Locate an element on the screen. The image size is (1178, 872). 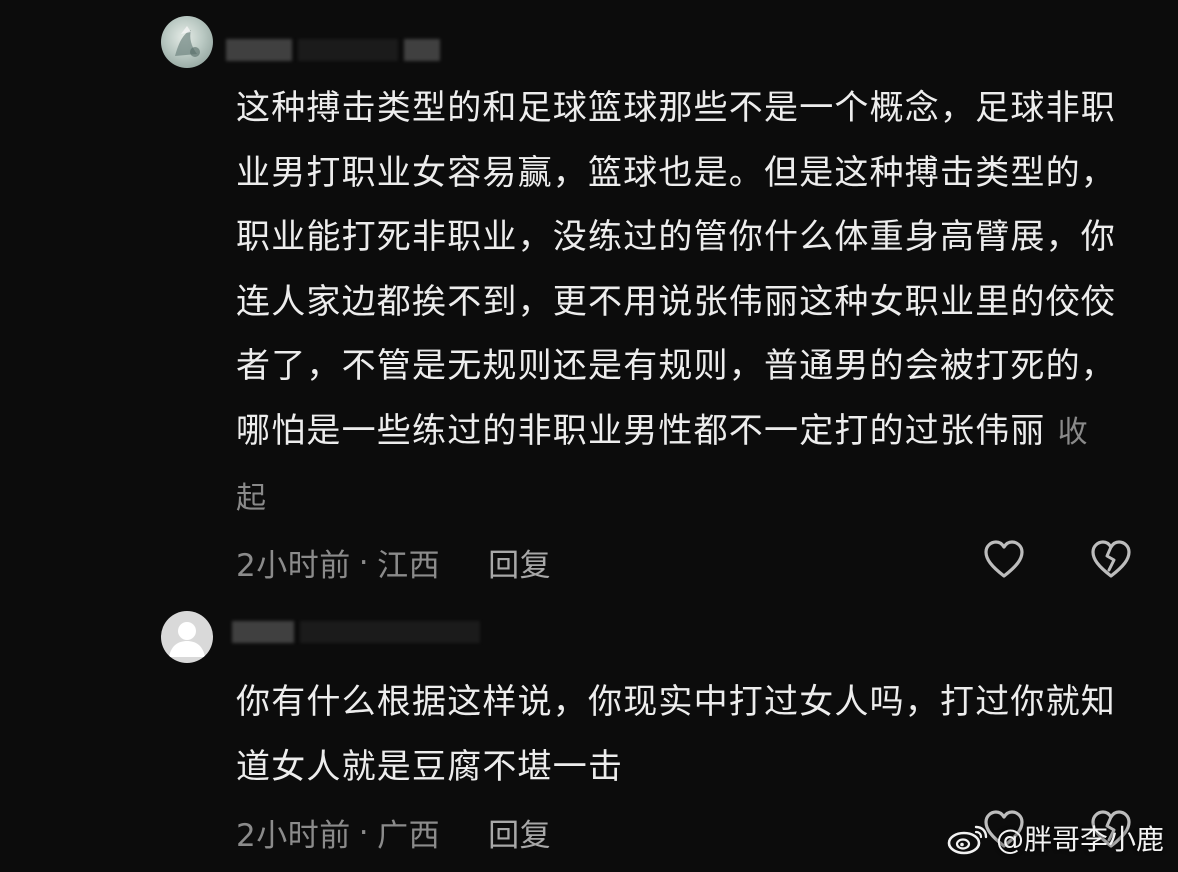
comment-location: 广西 is located at coordinates (409, 836).